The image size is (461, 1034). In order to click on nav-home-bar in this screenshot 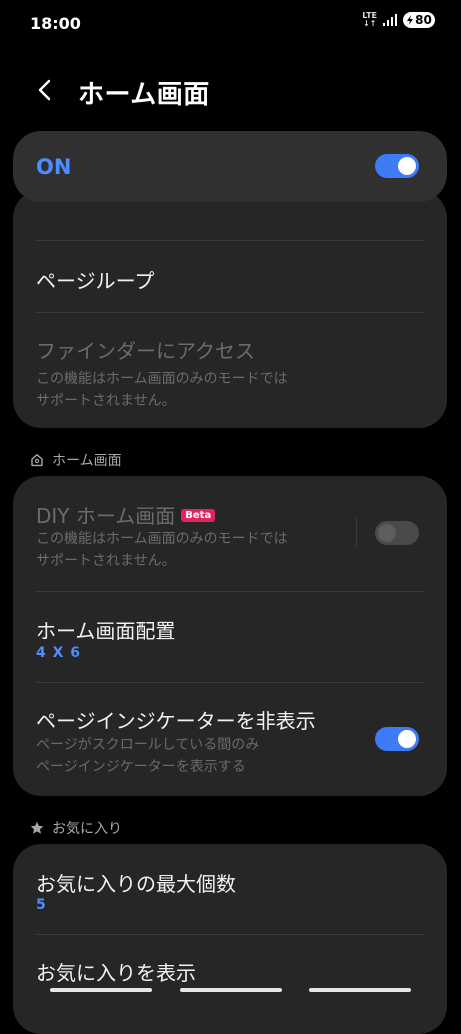, I will do `click(231, 990)`.